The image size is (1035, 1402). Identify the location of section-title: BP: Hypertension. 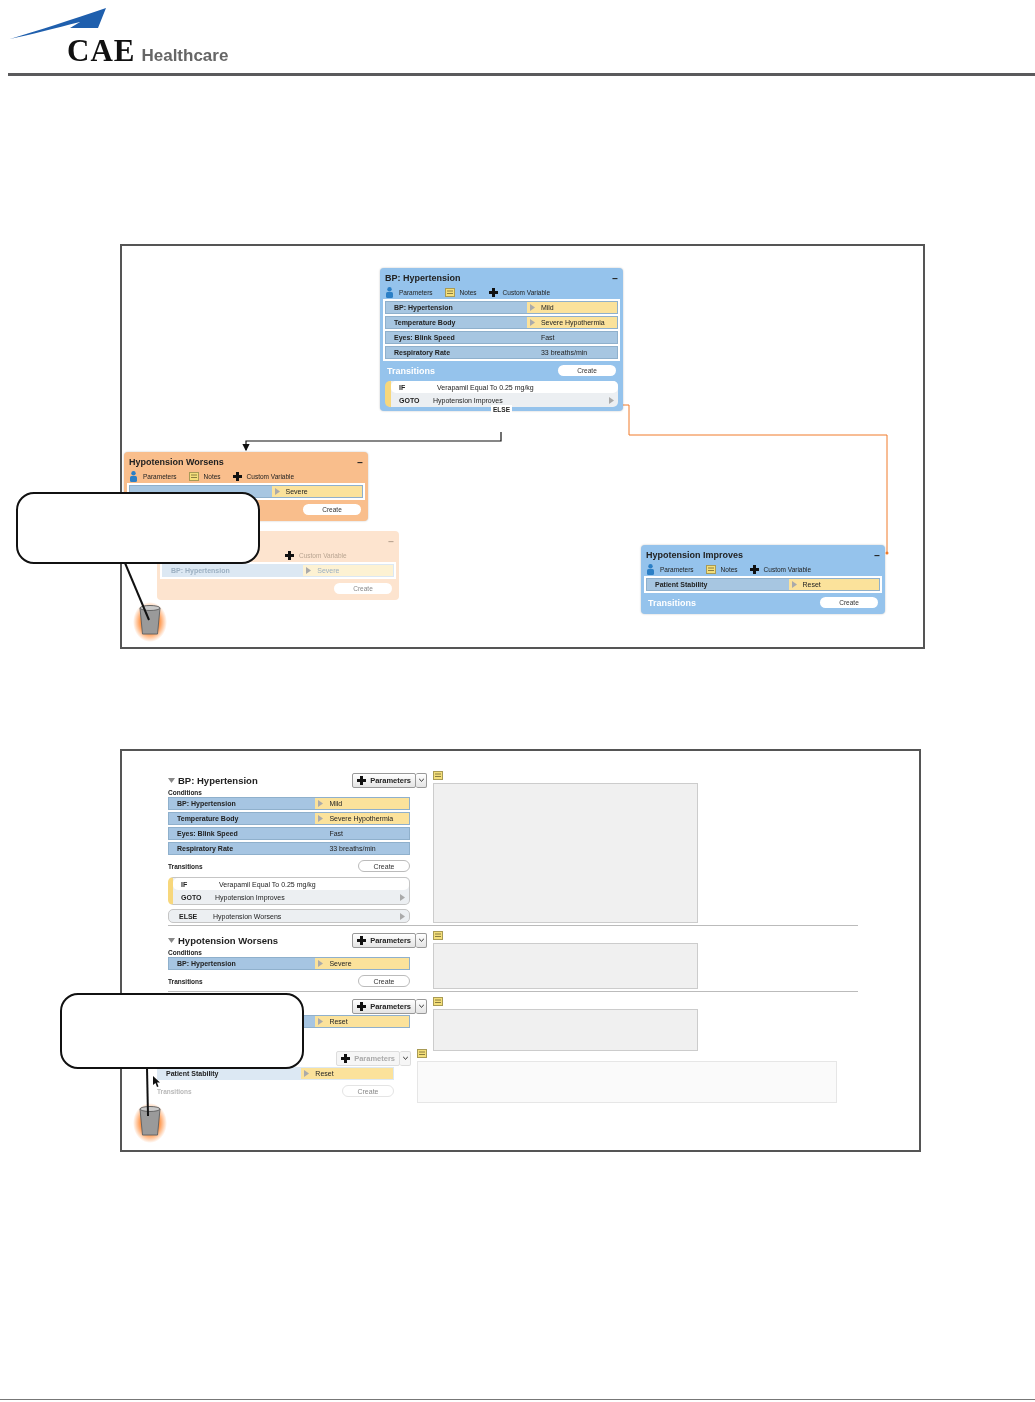
(218, 780).